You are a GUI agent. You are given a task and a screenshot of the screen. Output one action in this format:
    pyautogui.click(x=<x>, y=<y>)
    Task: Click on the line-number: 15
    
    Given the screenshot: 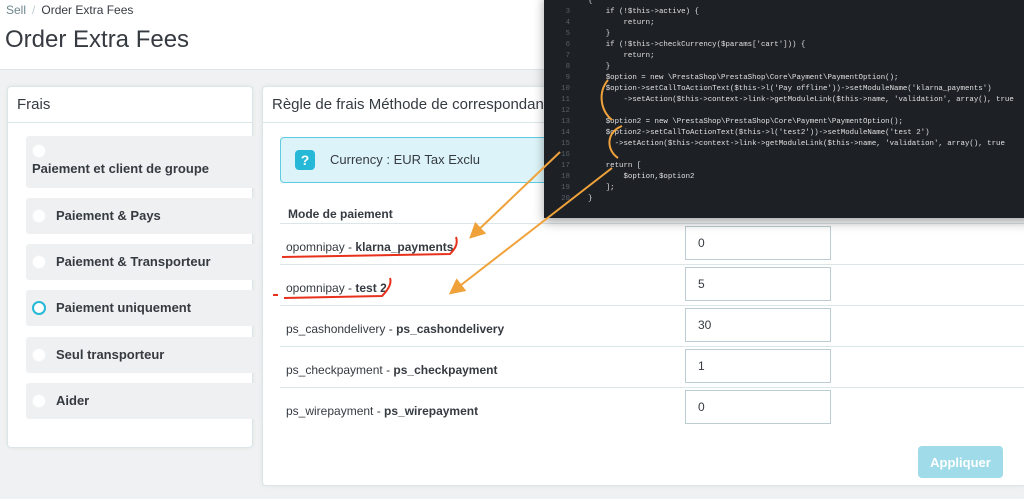 What is the action you would take?
    pyautogui.click(x=565, y=144)
    